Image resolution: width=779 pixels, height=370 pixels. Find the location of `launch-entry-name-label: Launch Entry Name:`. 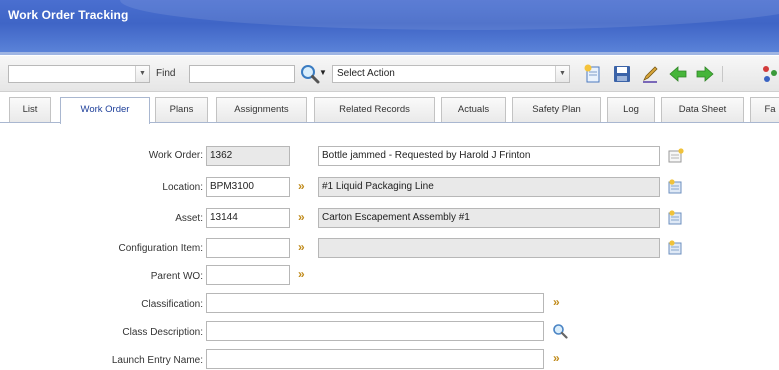

launch-entry-name-label: Launch Entry Name: is located at coordinates (157, 360).